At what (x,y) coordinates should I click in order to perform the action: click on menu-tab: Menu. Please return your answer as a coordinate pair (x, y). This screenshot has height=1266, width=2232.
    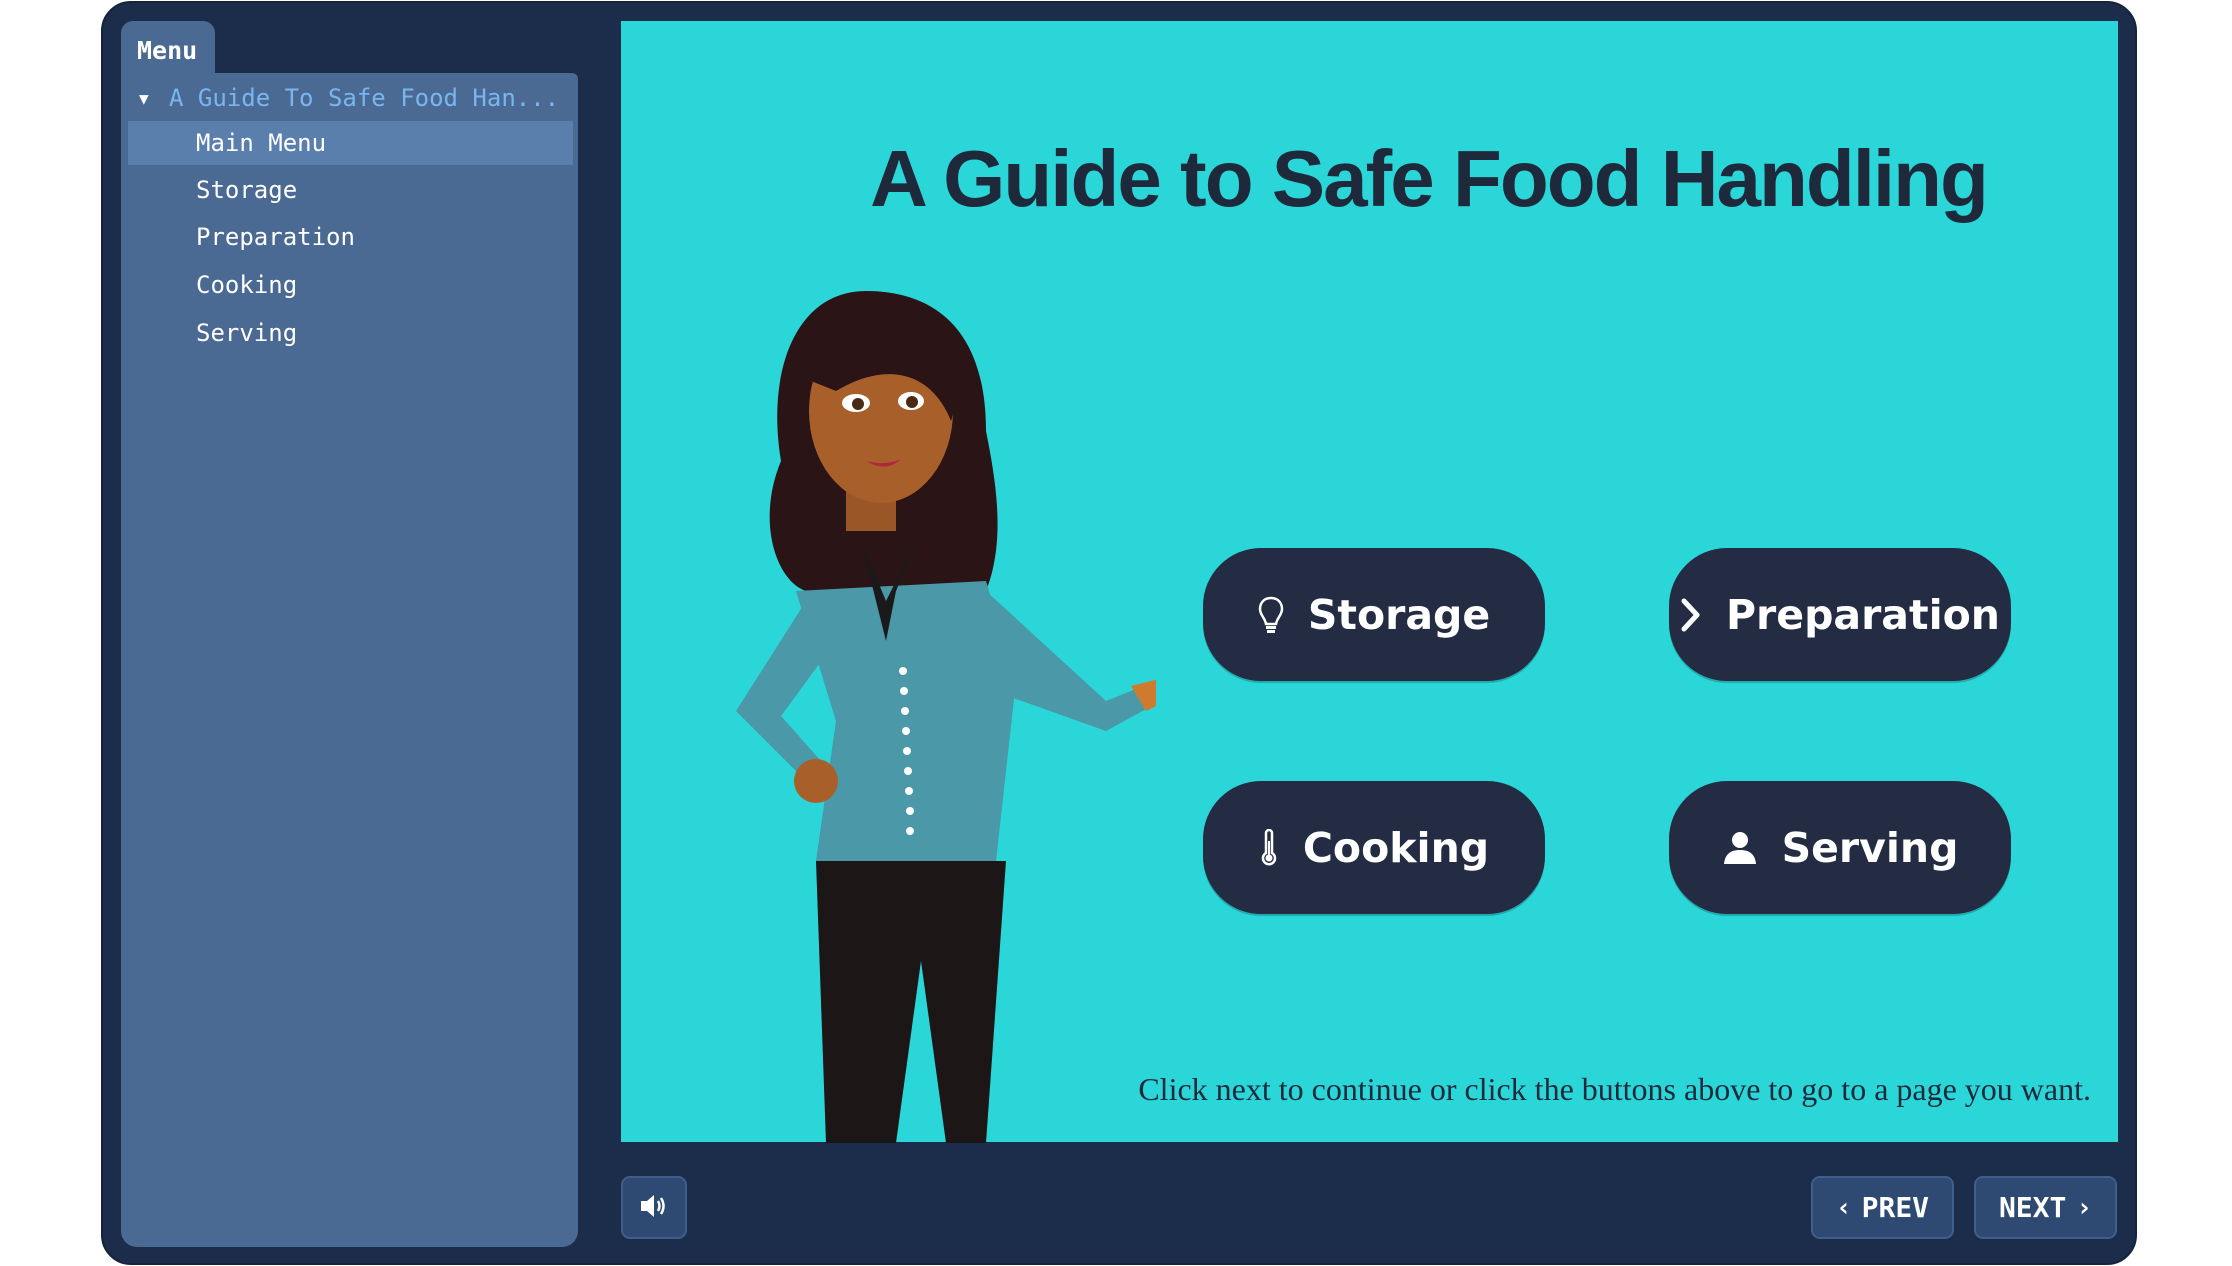
    Looking at the image, I should click on (168, 47).